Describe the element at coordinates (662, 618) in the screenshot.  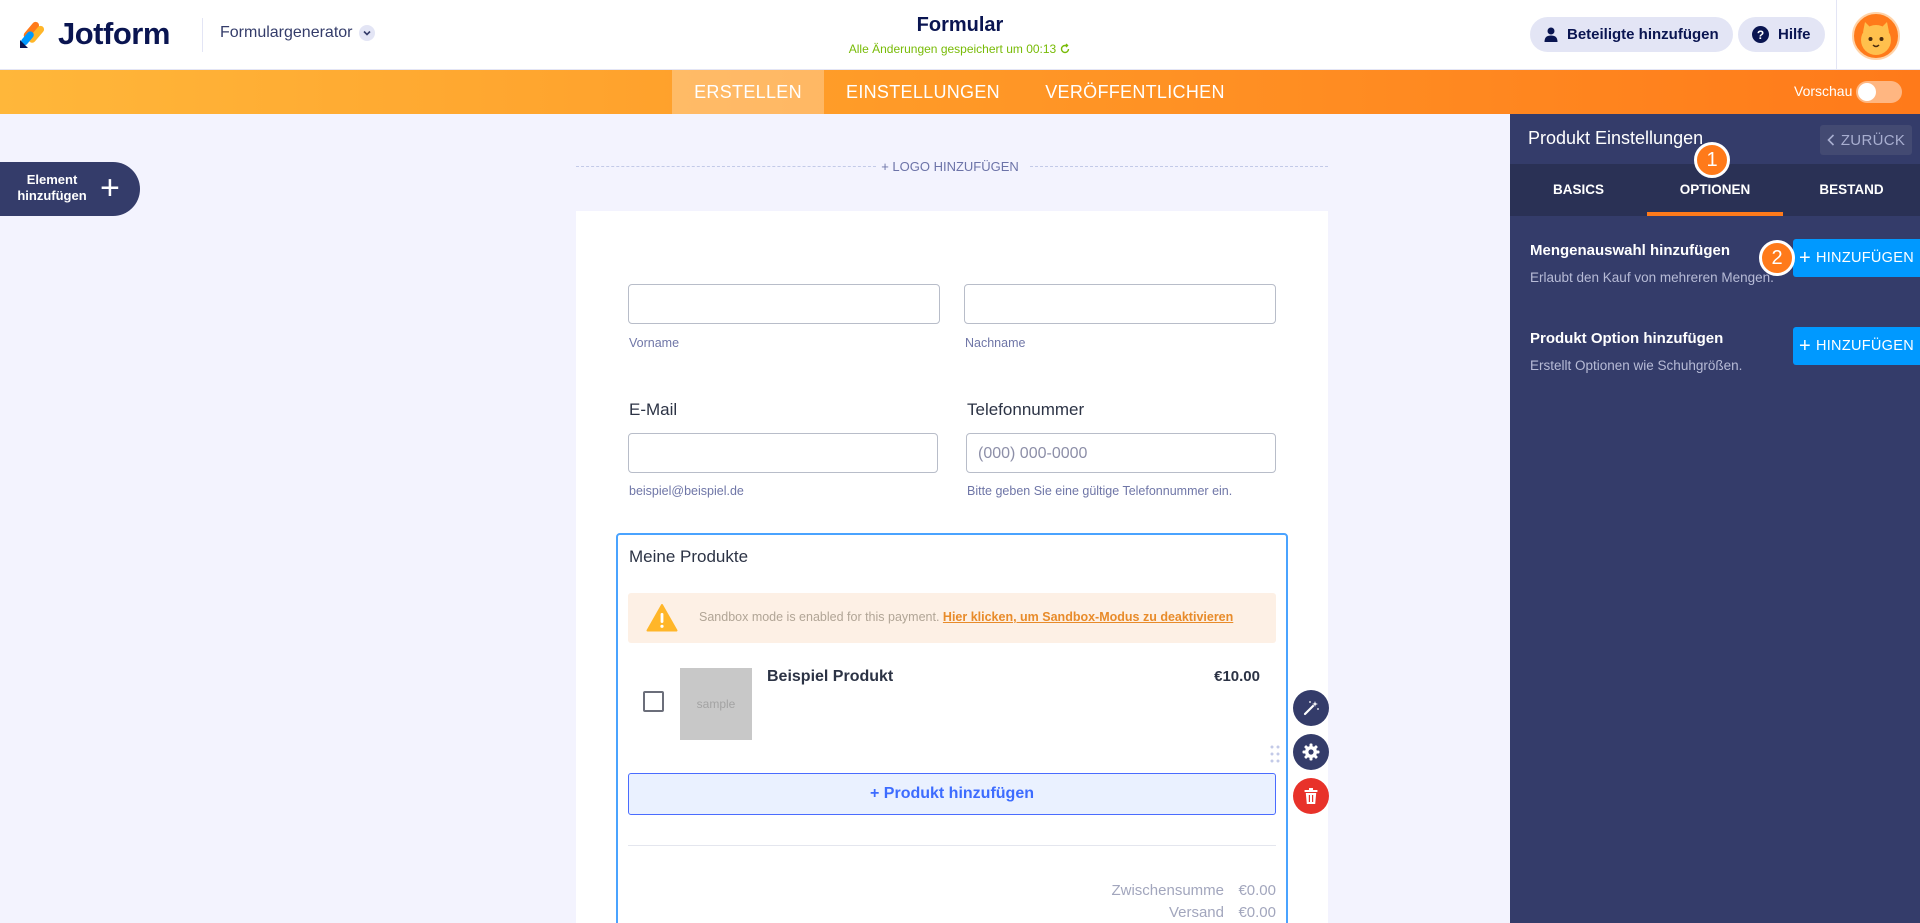
I see `warning-icon` at that location.